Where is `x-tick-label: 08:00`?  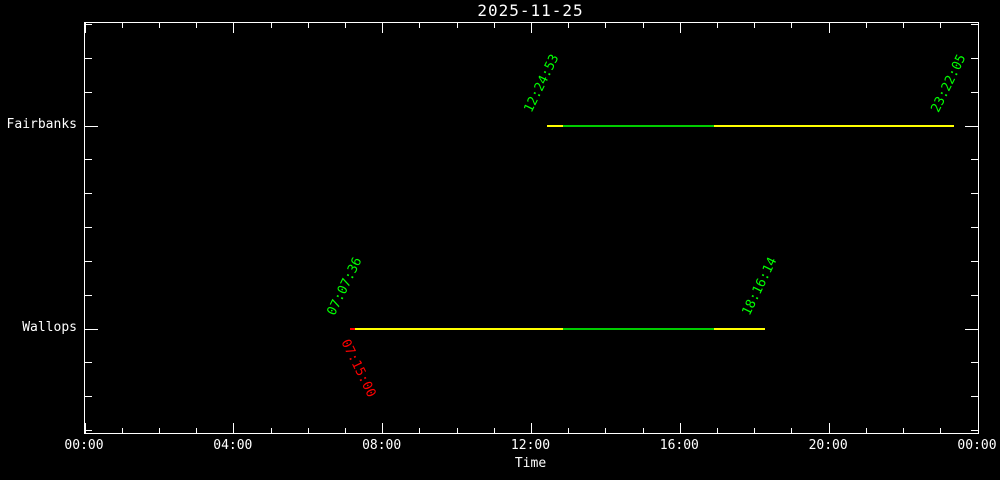
x-tick-label: 08:00 is located at coordinates (382, 445).